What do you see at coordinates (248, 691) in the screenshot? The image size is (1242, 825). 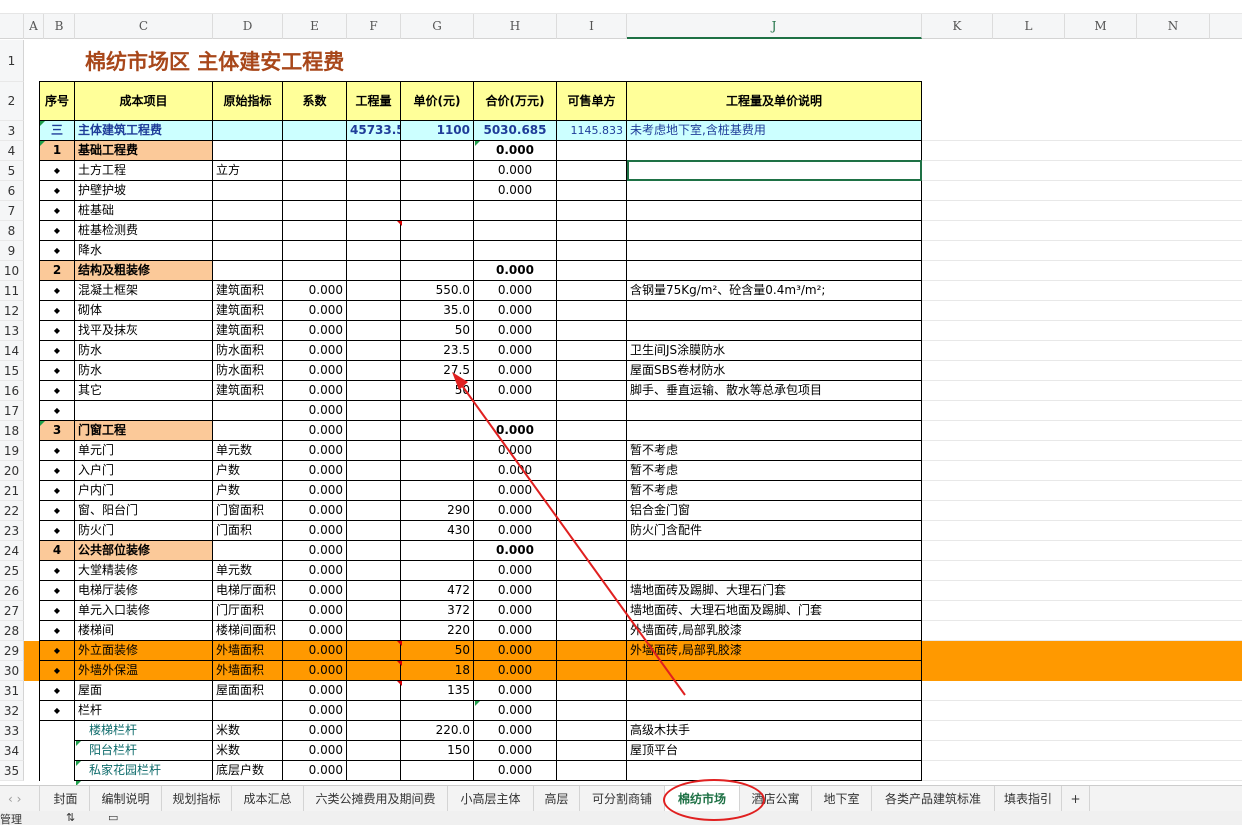 I see `indicator-cell: 屋面面积` at bounding box center [248, 691].